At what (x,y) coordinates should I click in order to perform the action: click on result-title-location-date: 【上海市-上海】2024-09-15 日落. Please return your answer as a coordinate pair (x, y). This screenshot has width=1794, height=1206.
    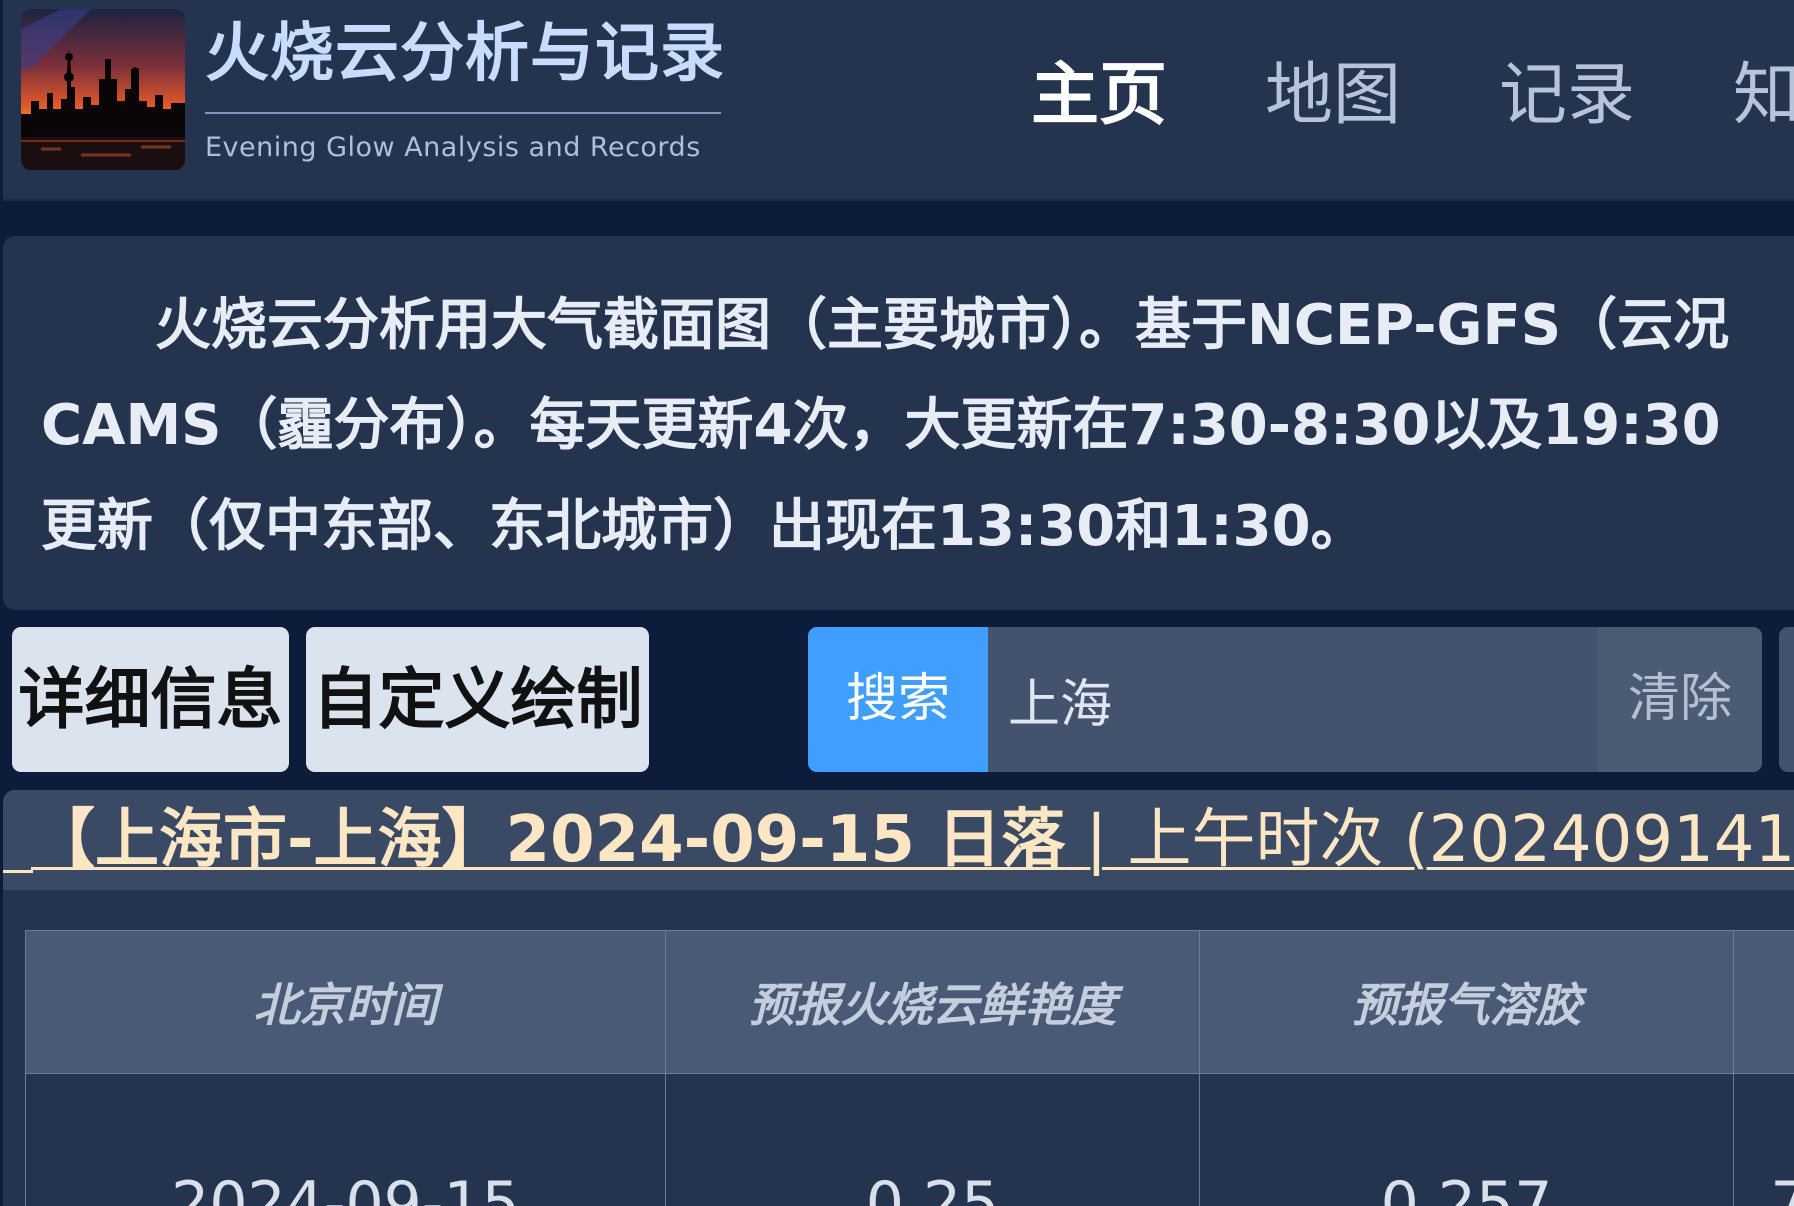
    Looking at the image, I should click on (548, 840).